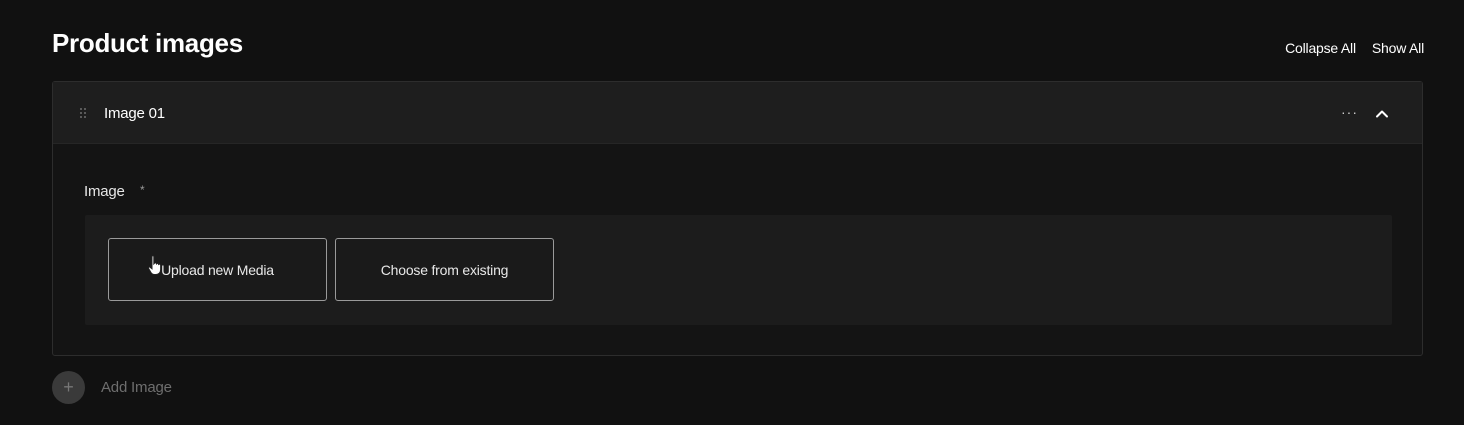 The image size is (1464, 425). What do you see at coordinates (1382, 114) in the screenshot?
I see `chevron-up-icon` at bounding box center [1382, 114].